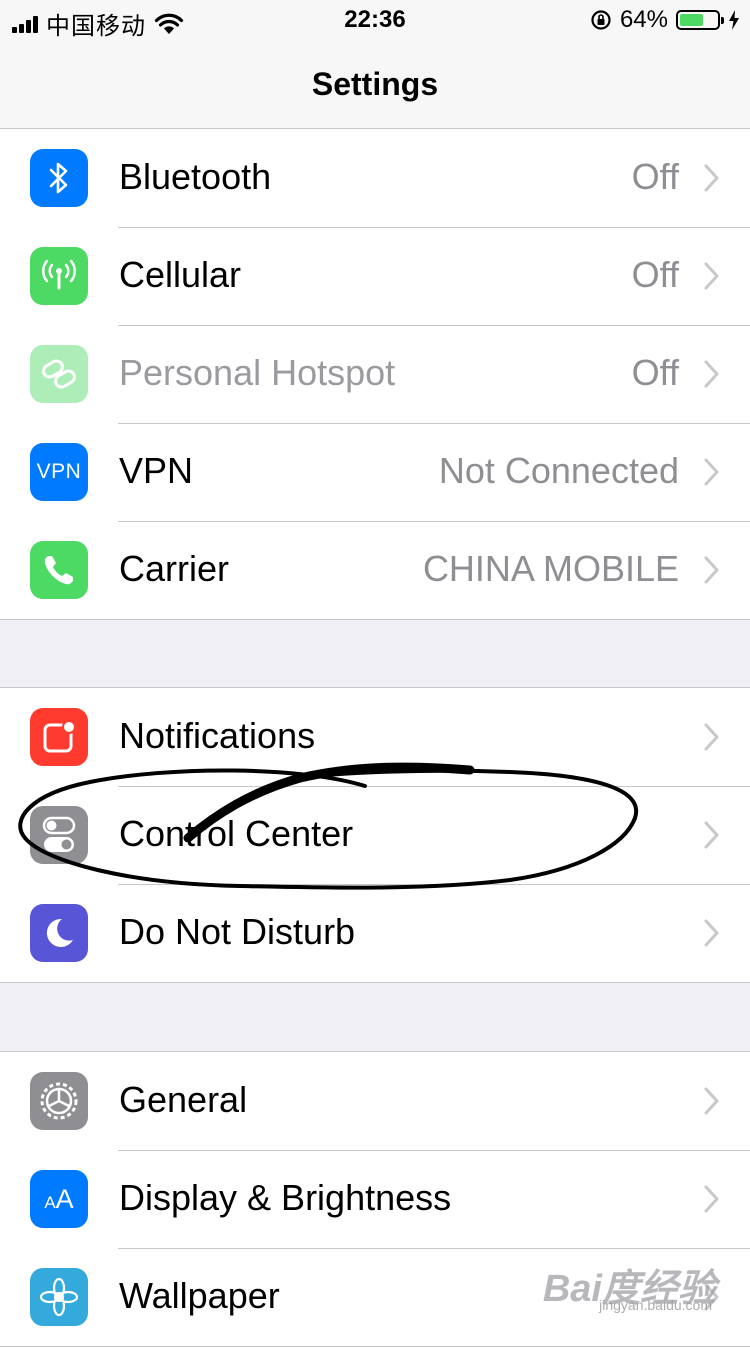 The height and width of the screenshot is (1347, 750). Describe the element at coordinates (59, 1297) in the screenshot. I see `wallpaper-icon` at that location.